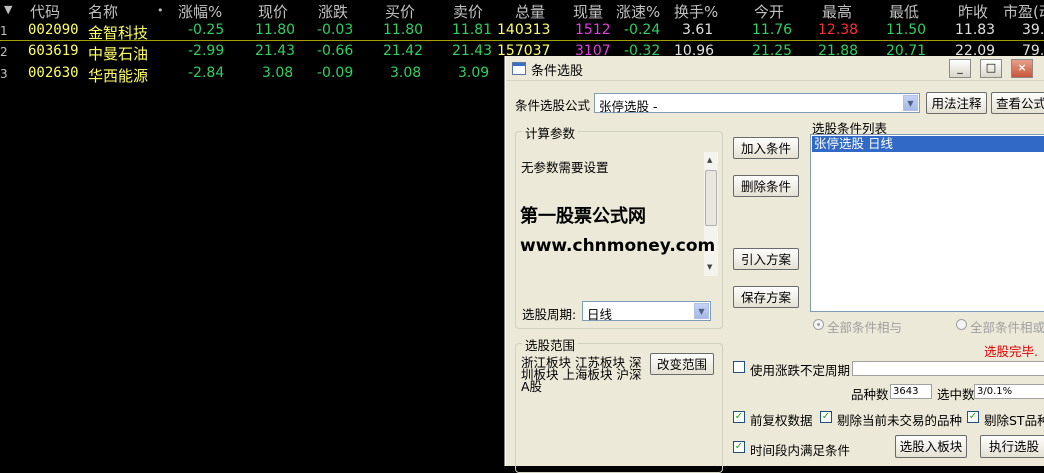 The height and width of the screenshot is (473, 1044). What do you see at coordinates (772, 30) in the screenshot?
I see `open-value: 11.76` at bounding box center [772, 30].